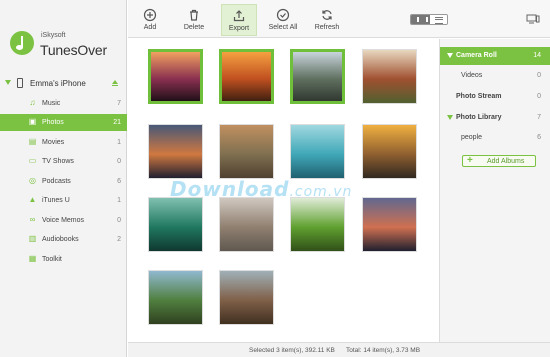 The width and height of the screenshot is (550, 357). Describe the element at coordinates (495, 138) in the screenshot. I see `album-people: people 6` at that location.